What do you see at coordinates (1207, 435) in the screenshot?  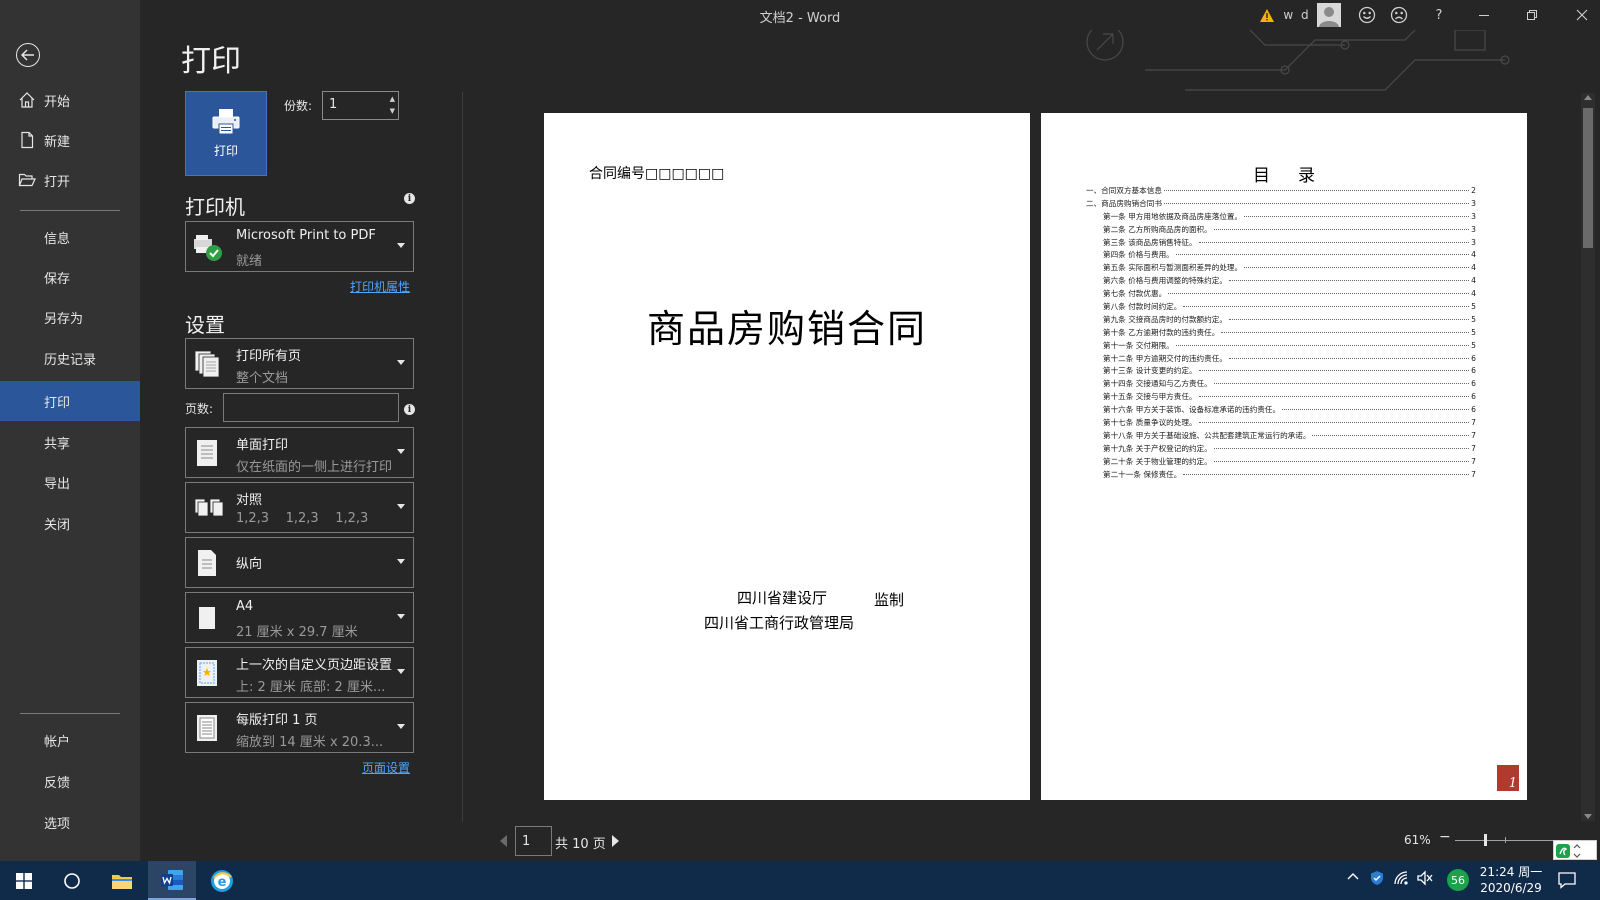 I see `toc-entry-text: 第十八条 甲方关于基础设施、公共配套建筑正常运行的承诺。` at bounding box center [1207, 435].